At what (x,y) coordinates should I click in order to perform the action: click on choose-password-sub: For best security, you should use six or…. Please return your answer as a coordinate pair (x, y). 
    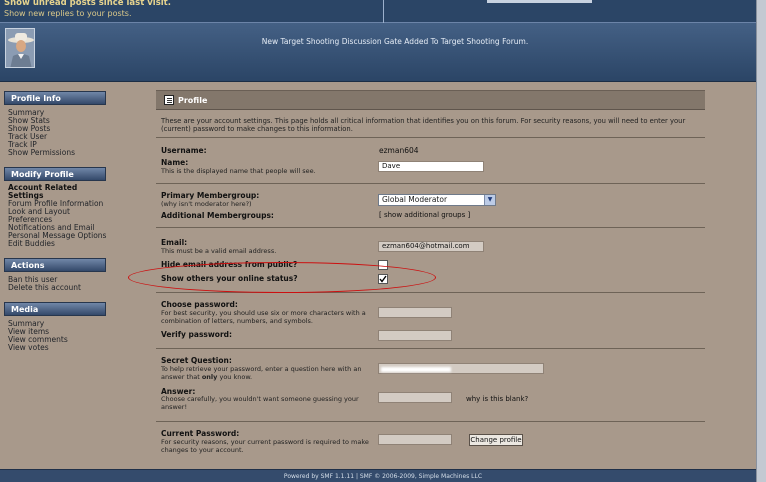
    Looking at the image, I should click on (263, 317).